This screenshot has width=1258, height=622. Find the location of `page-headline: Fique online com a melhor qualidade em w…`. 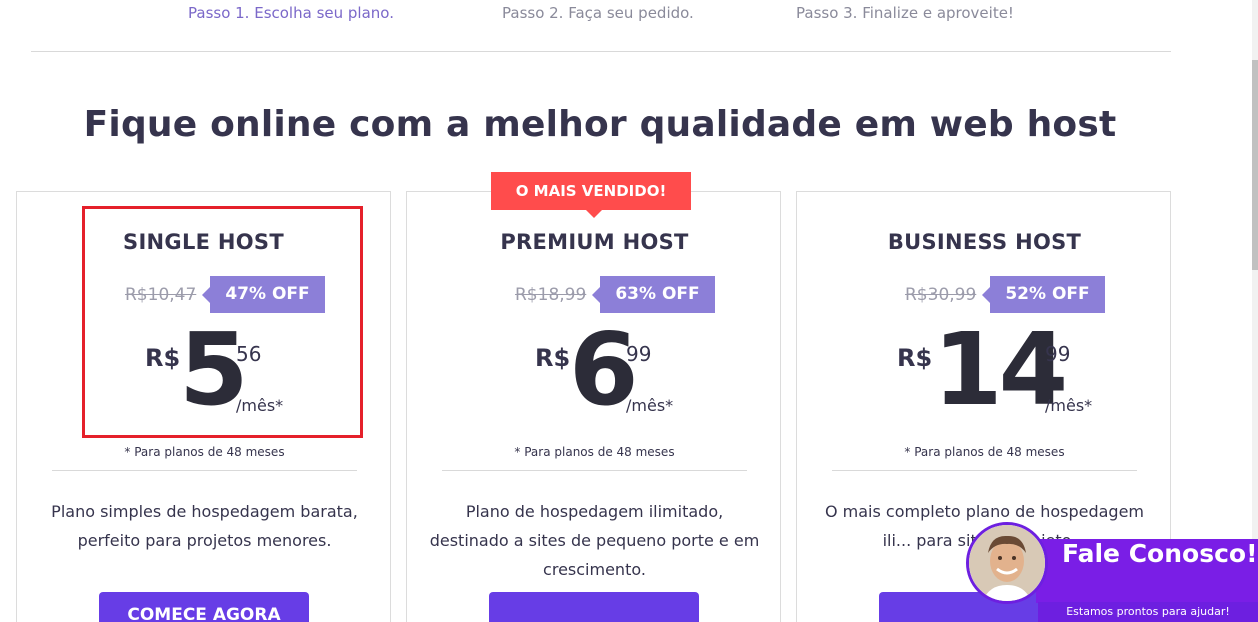

page-headline: Fique online com a melhor qualidade em w… is located at coordinates (600, 124).